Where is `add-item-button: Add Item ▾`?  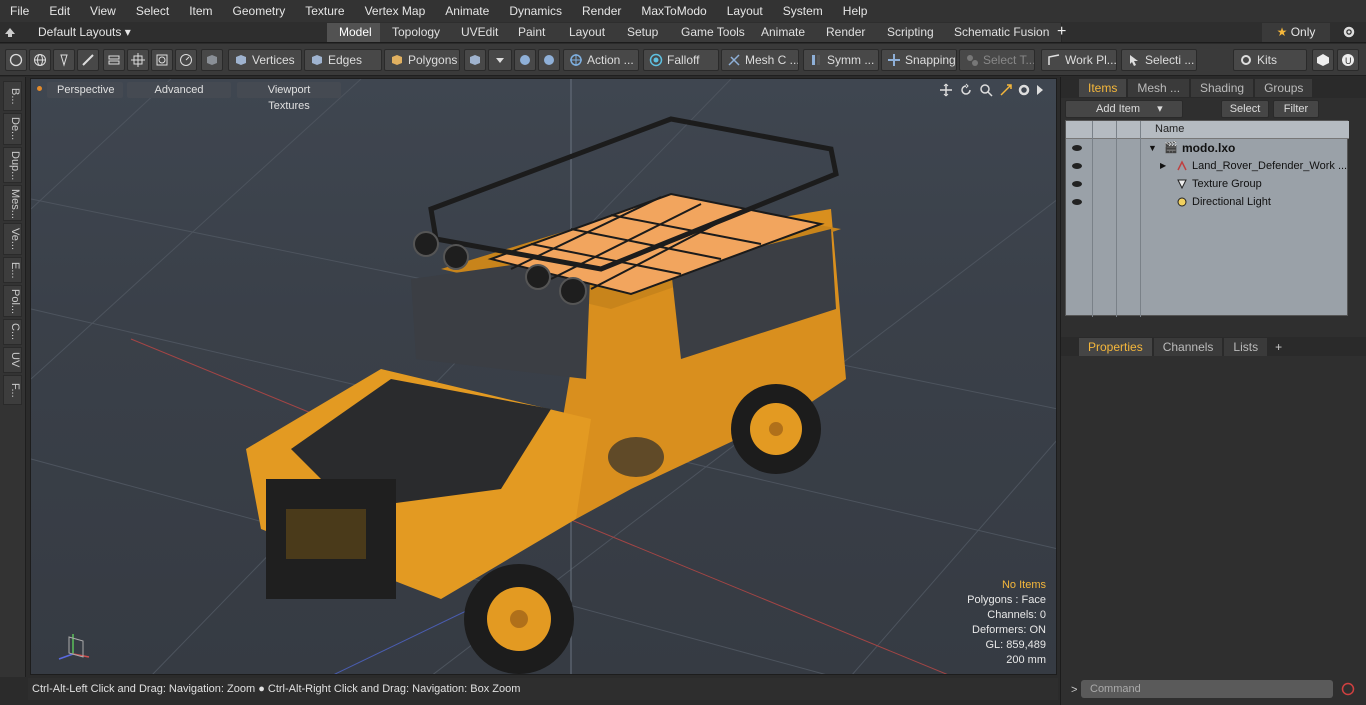 add-item-button: Add Item ▾ is located at coordinates (1124, 109).